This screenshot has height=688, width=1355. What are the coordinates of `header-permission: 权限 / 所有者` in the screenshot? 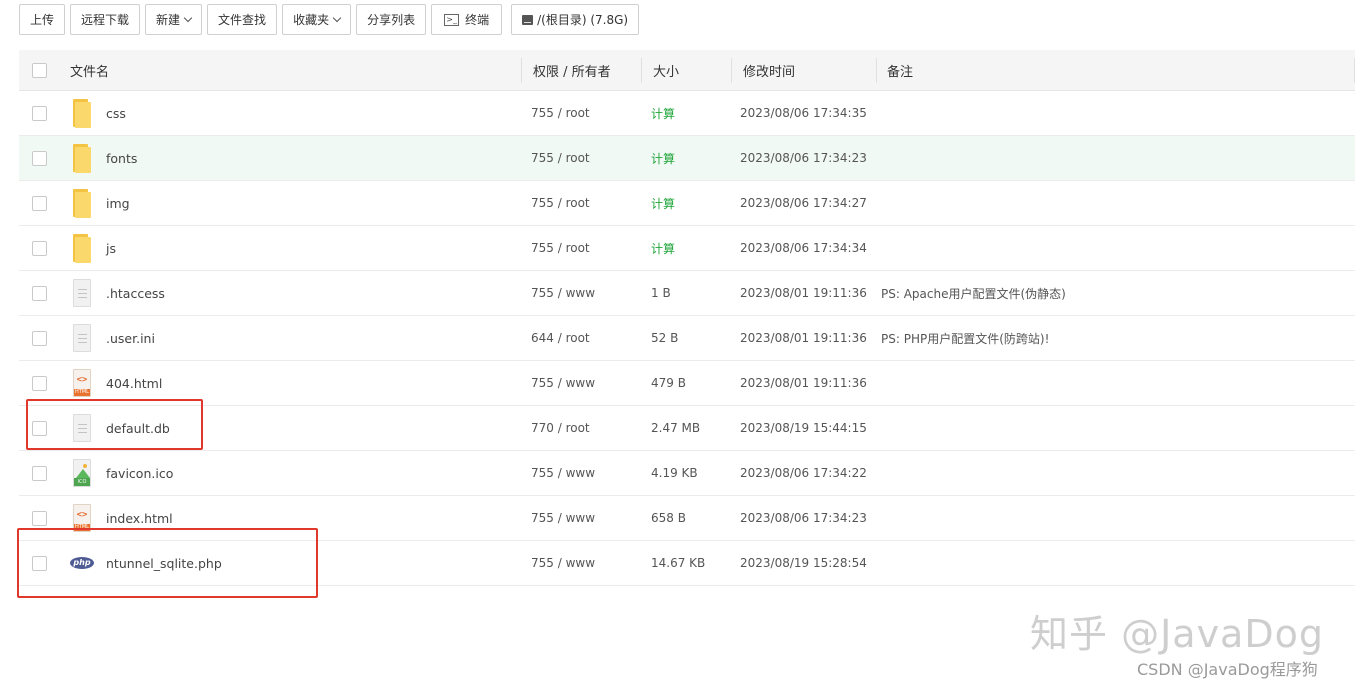 It's located at (582, 70).